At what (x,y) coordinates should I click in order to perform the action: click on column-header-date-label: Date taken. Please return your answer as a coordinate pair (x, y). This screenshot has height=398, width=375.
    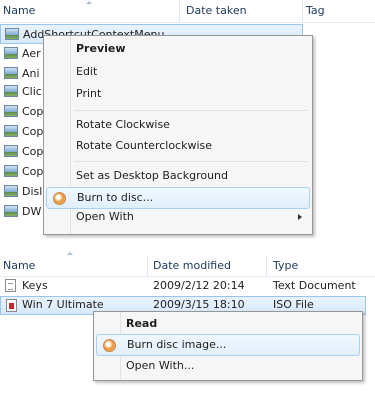
    Looking at the image, I should click on (216, 10).